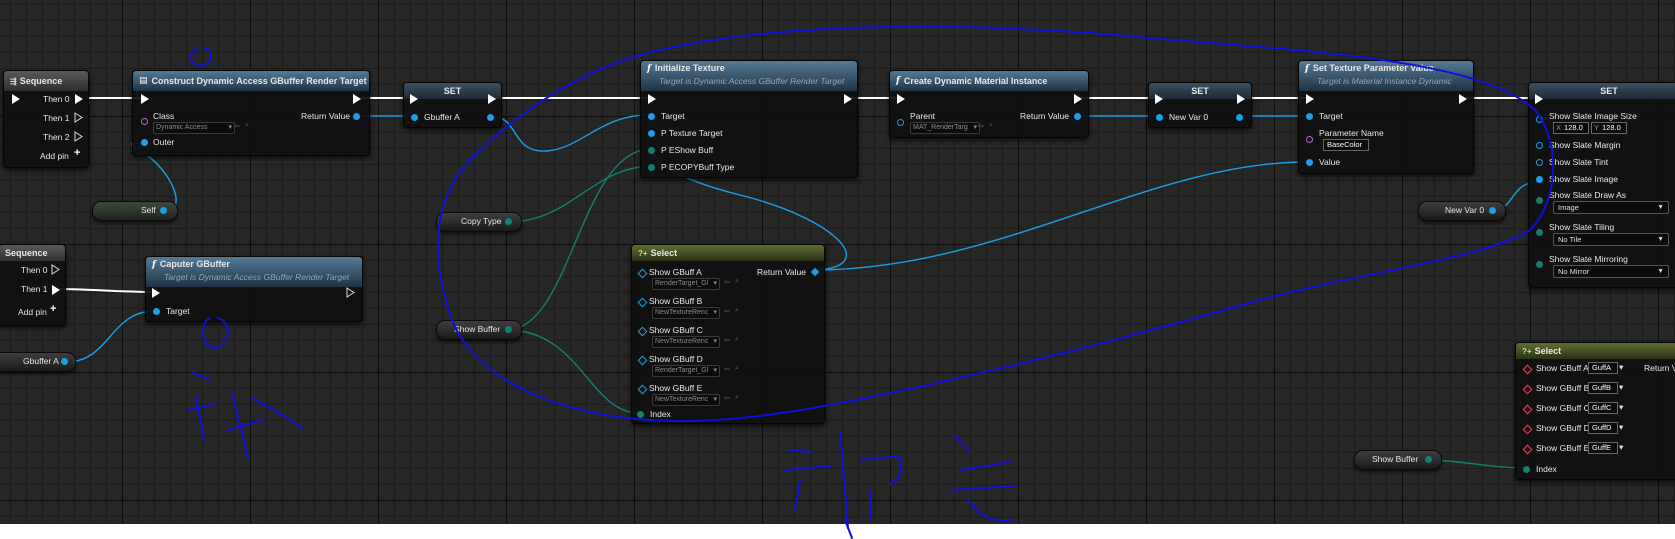 The image size is (1675, 539). Describe the element at coordinates (1603, 368) in the screenshot. I see `option-input: GuffA` at that location.